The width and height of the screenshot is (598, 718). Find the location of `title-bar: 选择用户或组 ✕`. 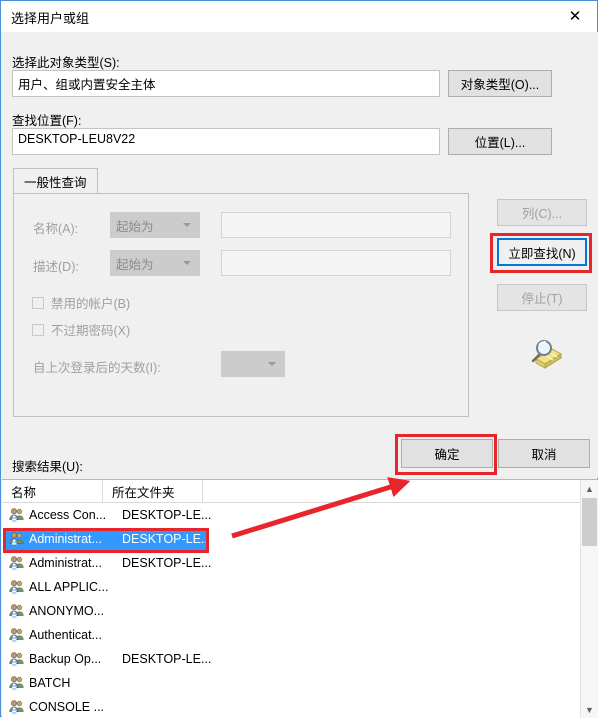

title-bar: 选择用户或组 ✕ is located at coordinates (299, 17).